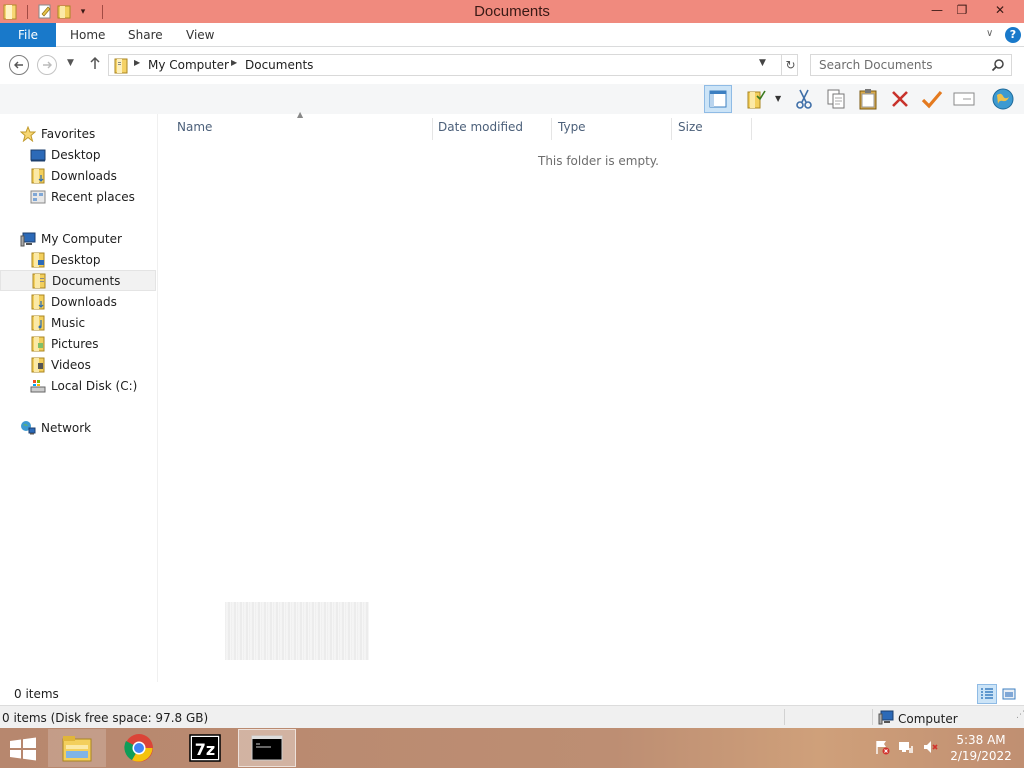 This screenshot has width=1024, height=768. Describe the element at coordinates (94, 385) in the screenshot. I see `nav-label: Local Disk (C:)` at that location.